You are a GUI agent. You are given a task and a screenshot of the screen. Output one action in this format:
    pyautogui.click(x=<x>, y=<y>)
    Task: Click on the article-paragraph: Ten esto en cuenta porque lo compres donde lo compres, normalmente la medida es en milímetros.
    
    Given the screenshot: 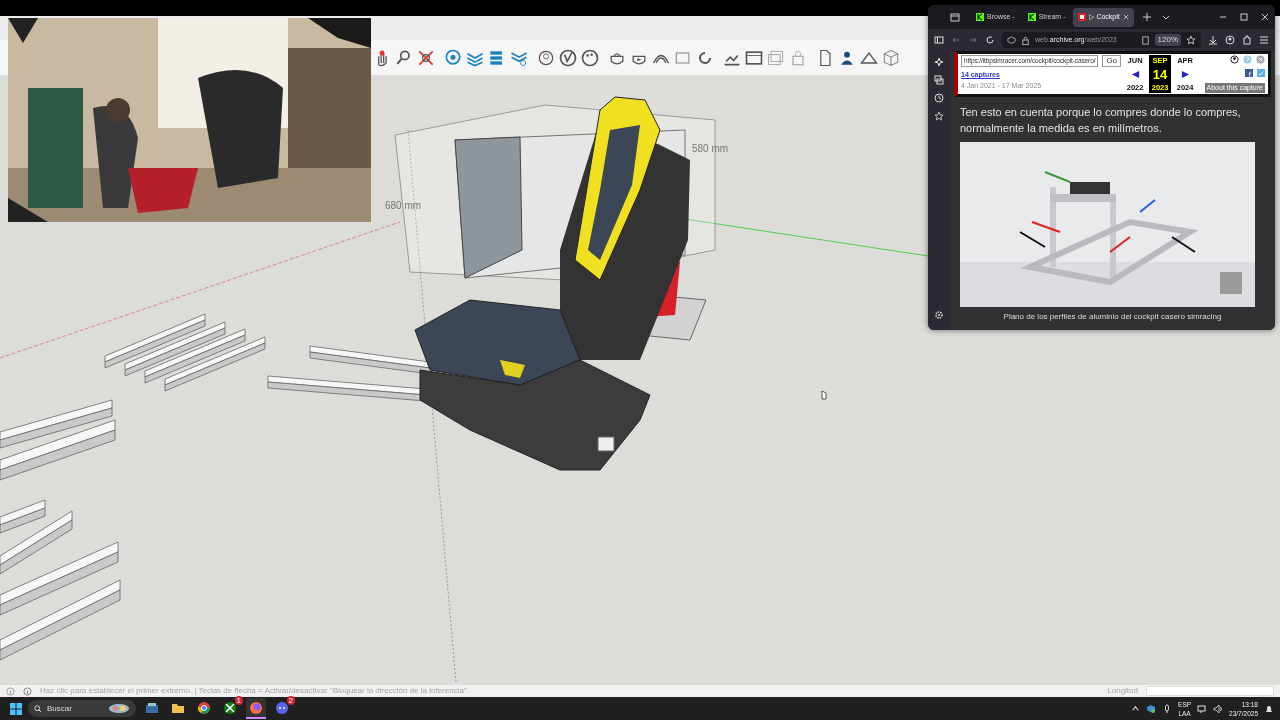 What is the action you would take?
    pyautogui.click(x=1100, y=120)
    